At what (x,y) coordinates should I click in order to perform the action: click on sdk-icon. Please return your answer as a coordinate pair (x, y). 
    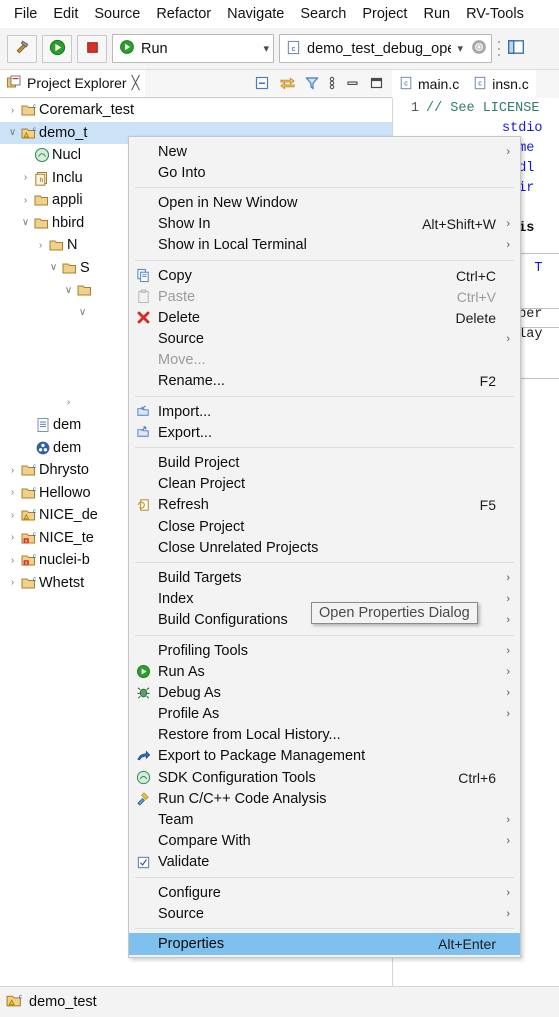
    Looking at the image, I should click on (143, 777).